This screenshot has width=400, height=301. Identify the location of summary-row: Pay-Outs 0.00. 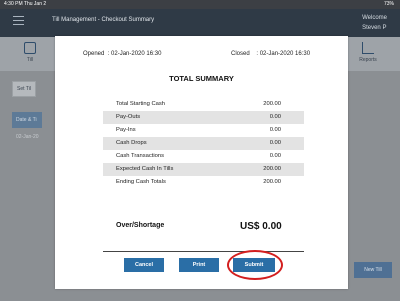
(203, 117).